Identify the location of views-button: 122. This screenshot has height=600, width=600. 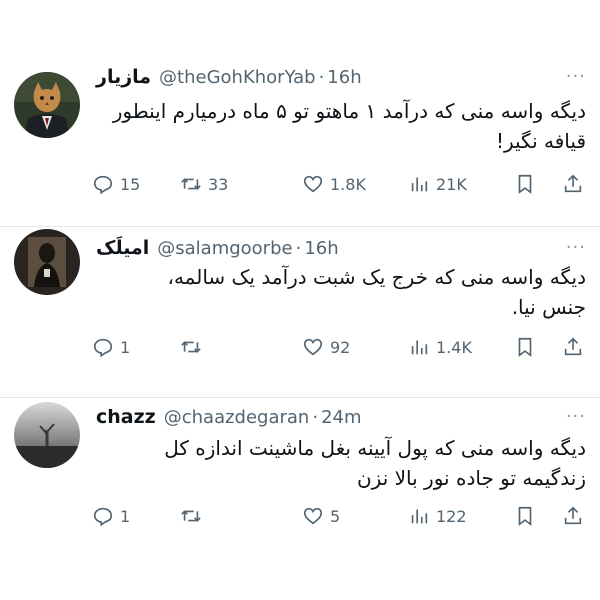
(437, 516).